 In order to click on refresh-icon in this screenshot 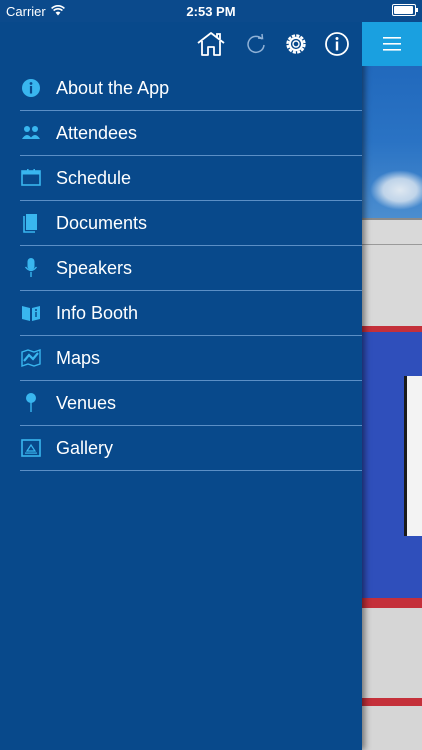, I will do `click(256, 44)`.